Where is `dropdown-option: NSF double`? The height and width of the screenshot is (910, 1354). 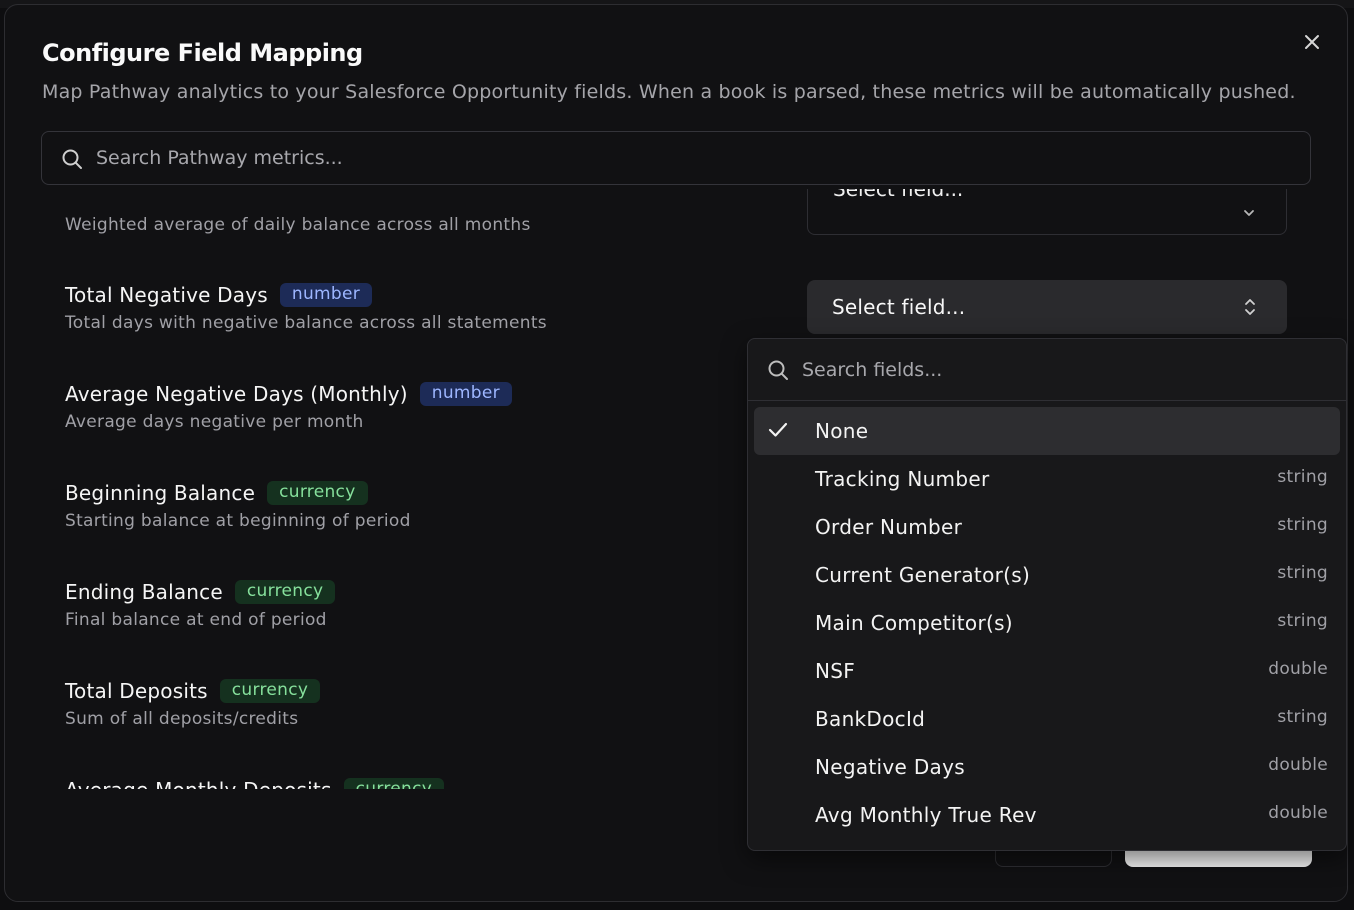 dropdown-option: NSF double is located at coordinates (1047, 671).